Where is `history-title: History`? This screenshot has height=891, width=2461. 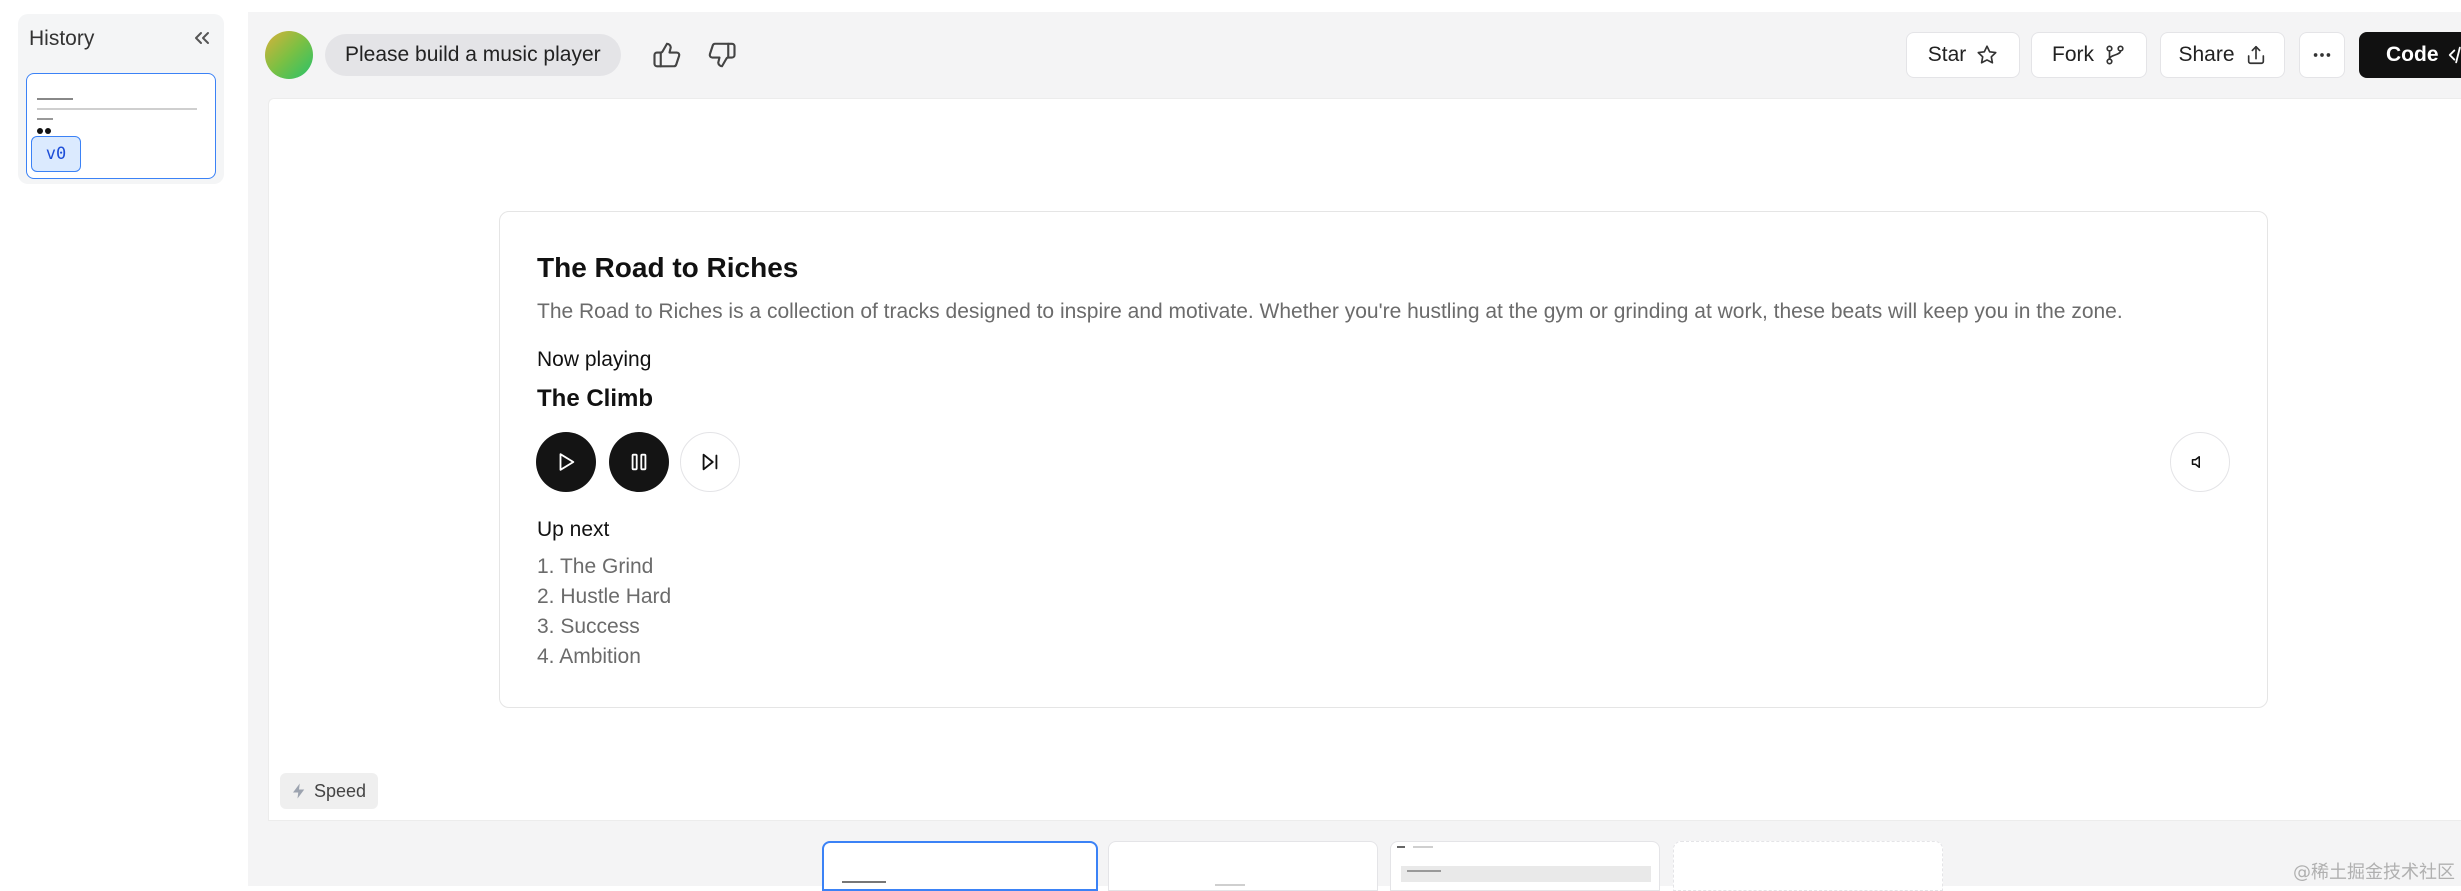
history-title: History is located at coordinates (61, 39).